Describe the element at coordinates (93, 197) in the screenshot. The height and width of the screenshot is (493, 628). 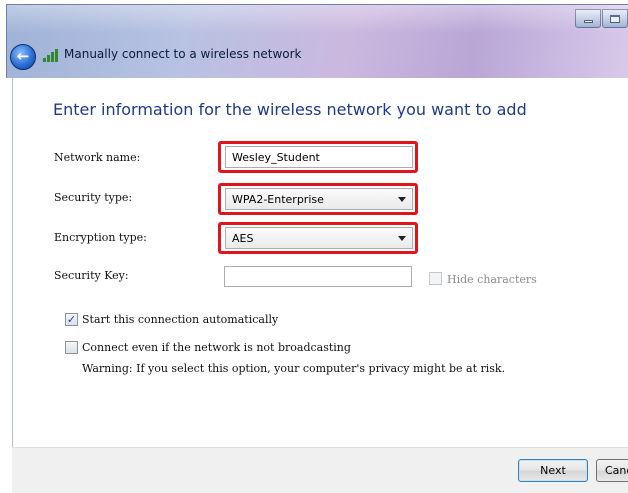
I see `security-type-label: Security type:` at that location.